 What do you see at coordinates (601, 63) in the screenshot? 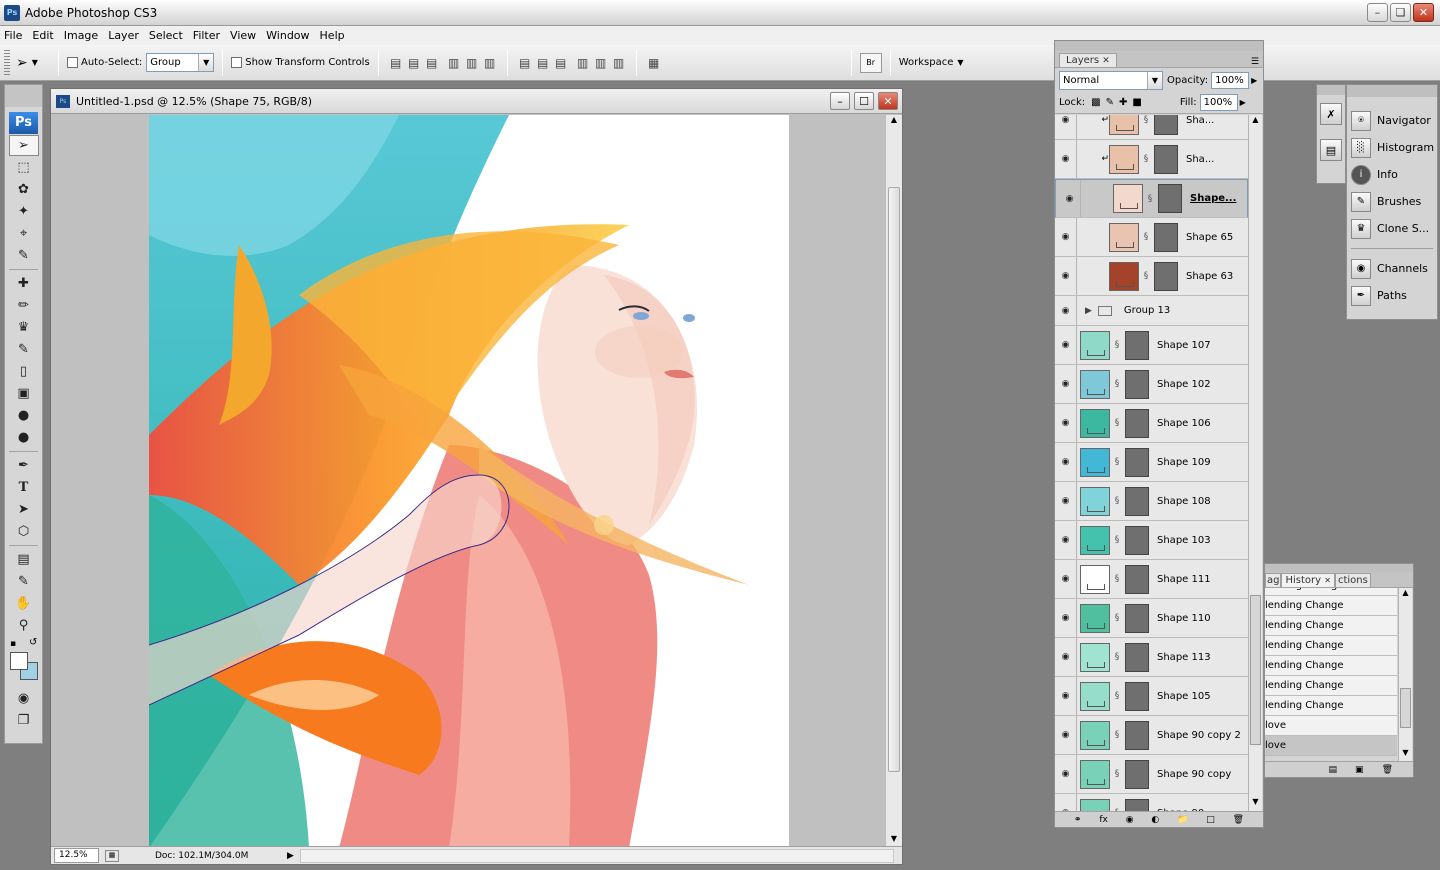
I see `distribute-hcenter-icon: ▥` at bounding box center [601, 63].